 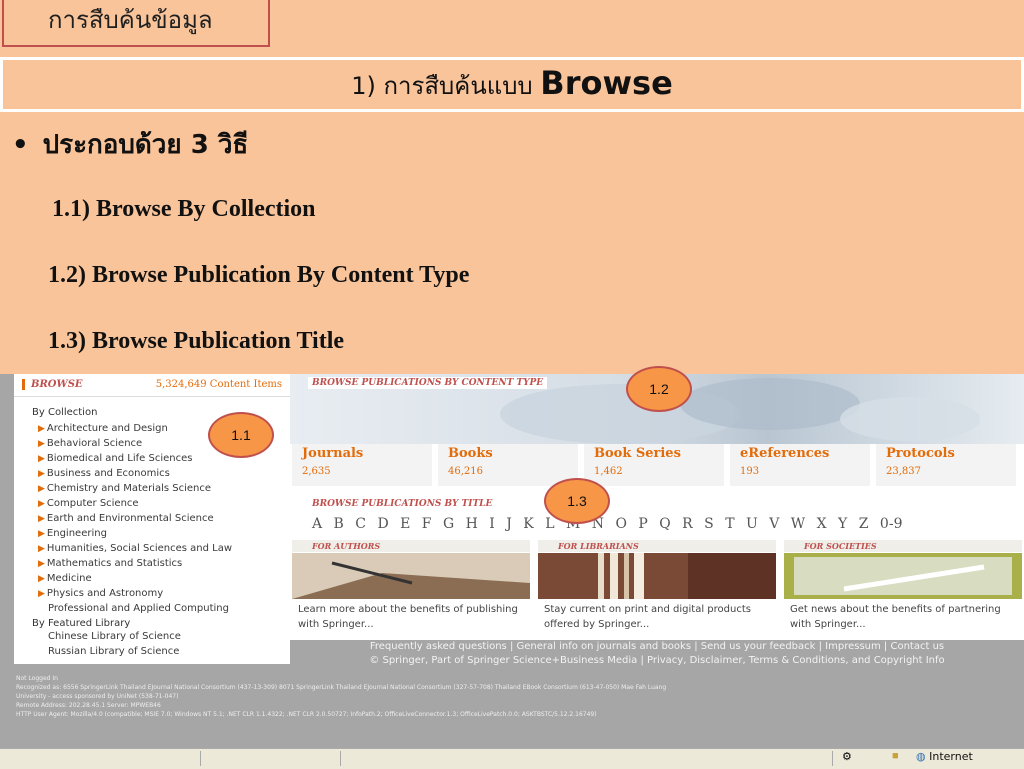 I want to click on callout-1-1: 1.1, so click(x=241, y=435).